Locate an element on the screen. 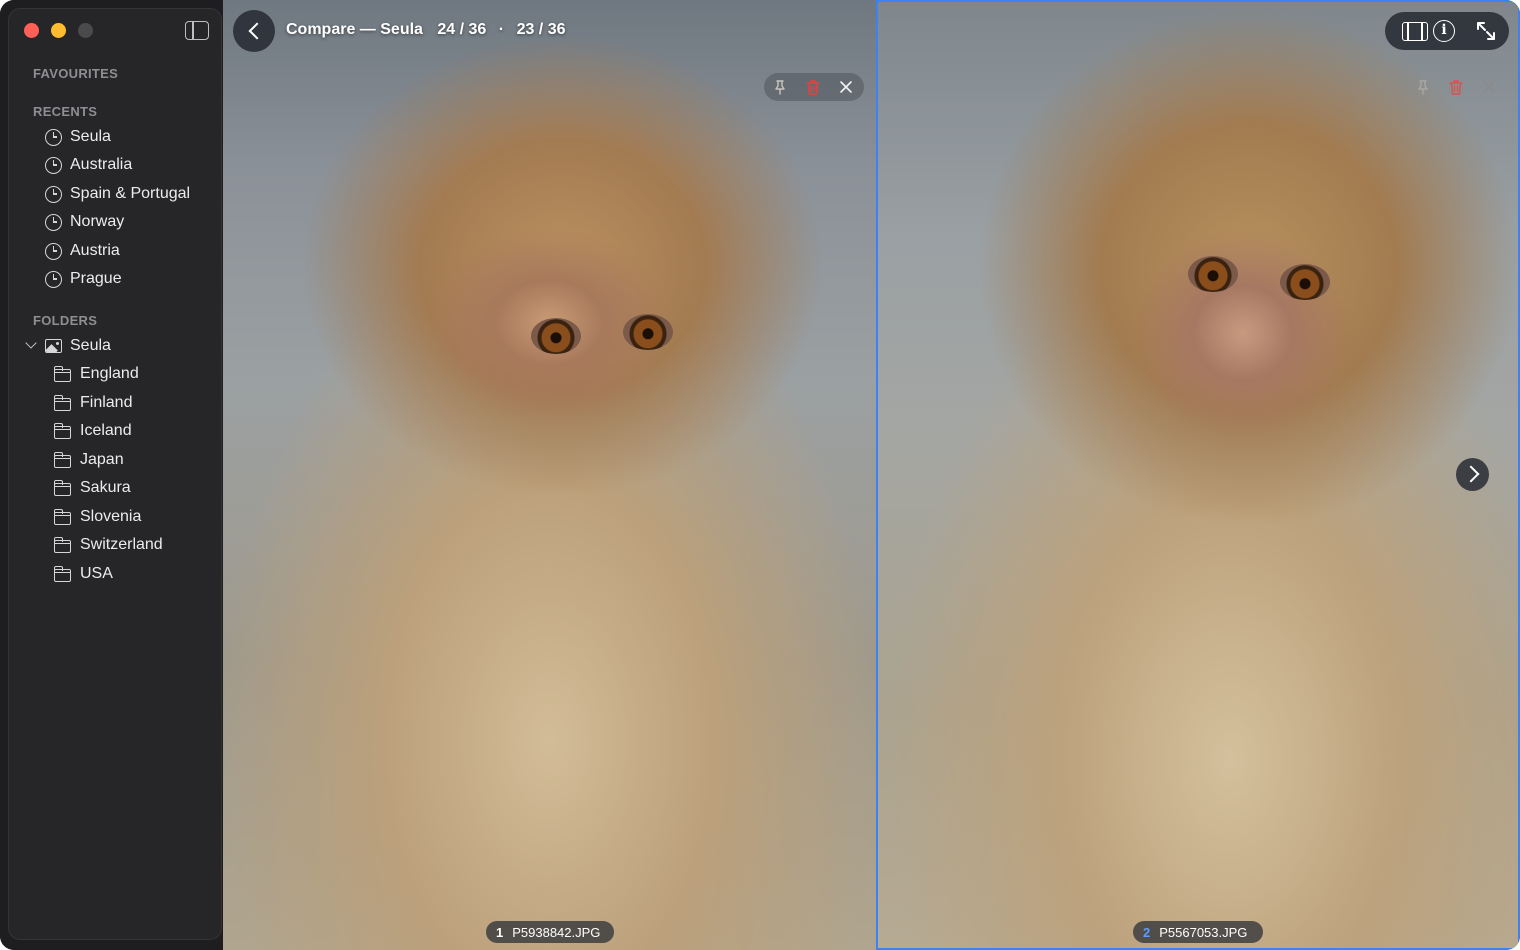  recent-item-austria: Austria is located at coordinates (82, 251).